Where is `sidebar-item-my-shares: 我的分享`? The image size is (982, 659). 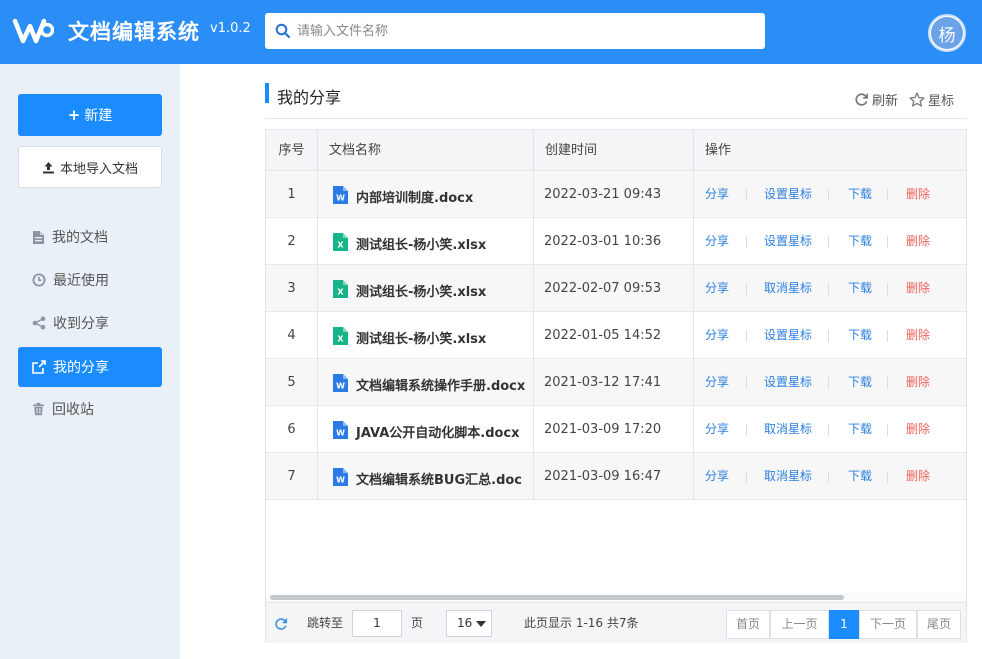
sidebar-item-my-shares: 我的分享 is located at coordinates (90, 367).